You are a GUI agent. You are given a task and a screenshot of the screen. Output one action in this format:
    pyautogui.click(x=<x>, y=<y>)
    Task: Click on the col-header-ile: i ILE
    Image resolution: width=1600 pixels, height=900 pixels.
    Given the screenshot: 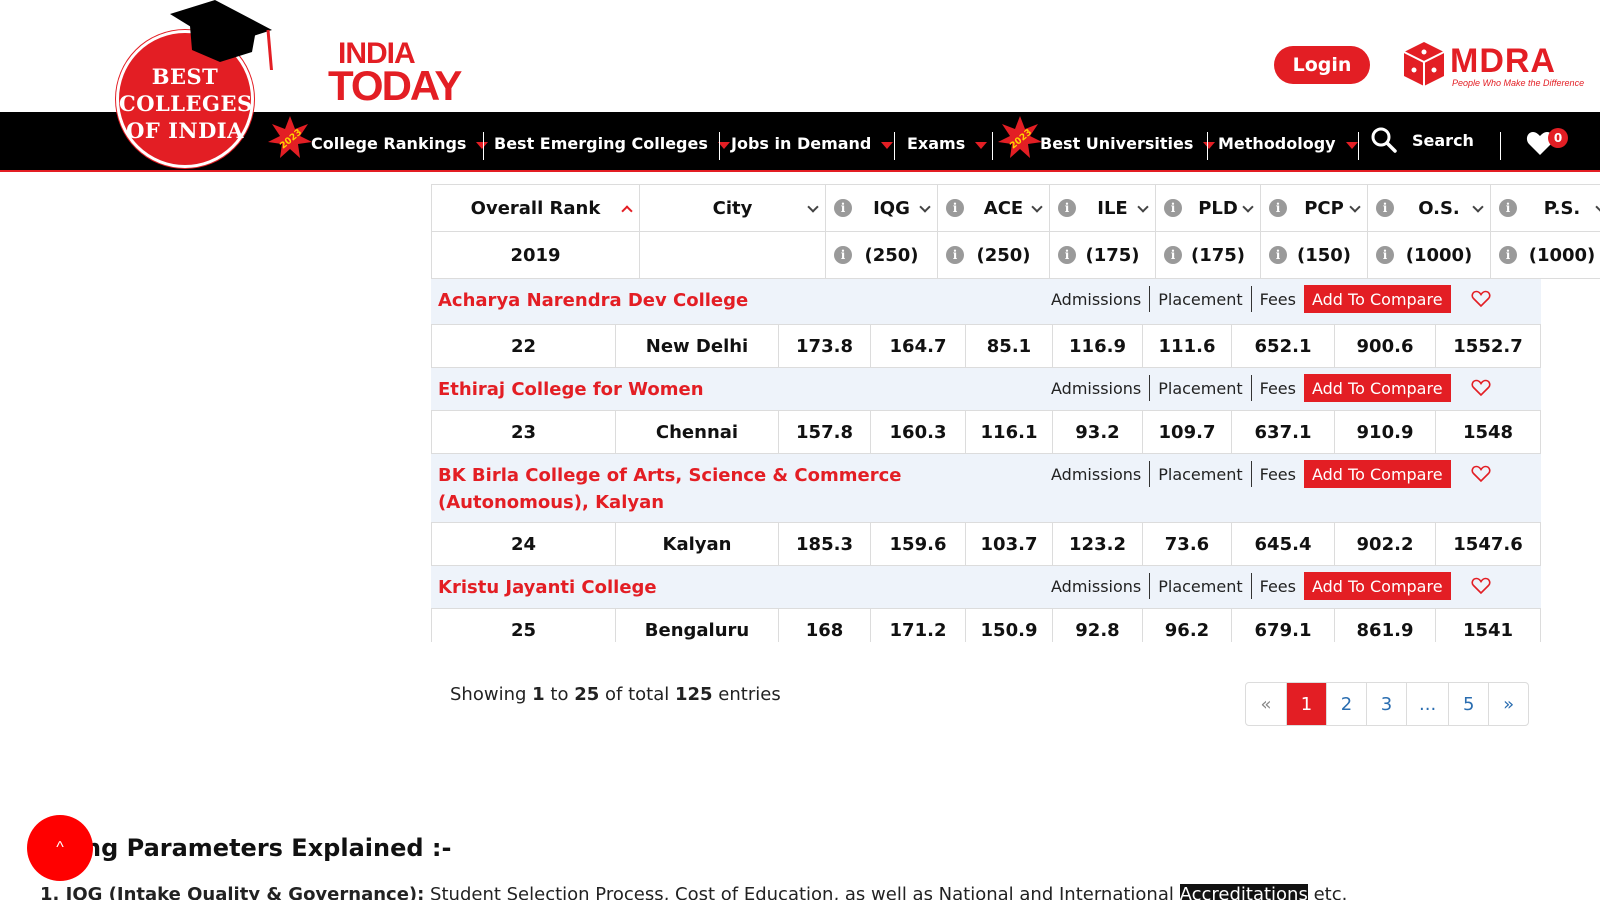 What is the action you would take?
    pyautogui.click(x=1103, y=208)
    